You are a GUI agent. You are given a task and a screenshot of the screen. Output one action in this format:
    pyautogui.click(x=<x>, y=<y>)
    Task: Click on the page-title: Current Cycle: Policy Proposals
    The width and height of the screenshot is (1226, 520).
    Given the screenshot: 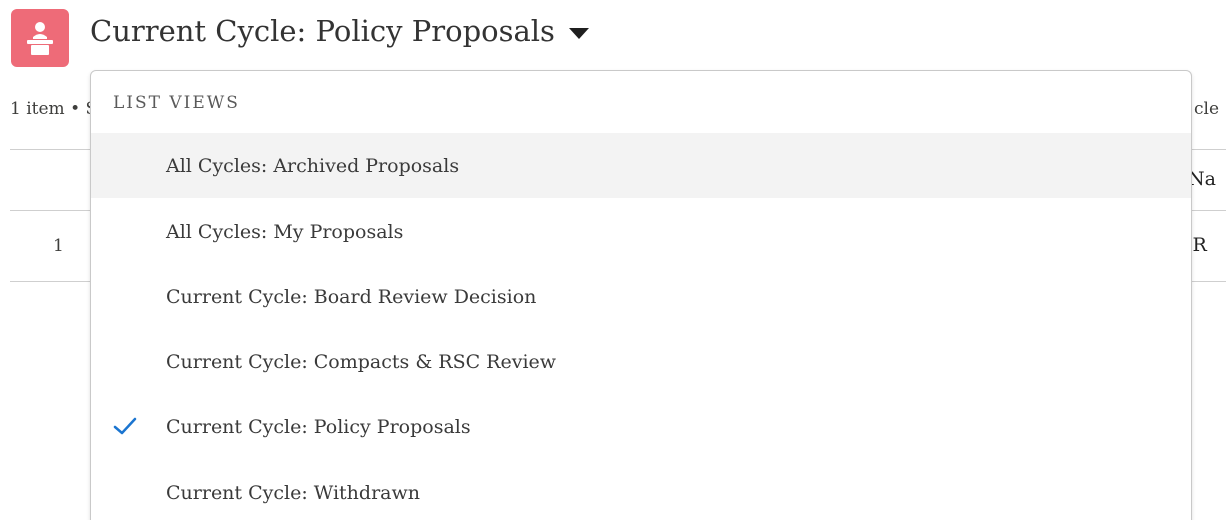 What is the action you would take?
    pyautogui.click(x=322, y=31)
    